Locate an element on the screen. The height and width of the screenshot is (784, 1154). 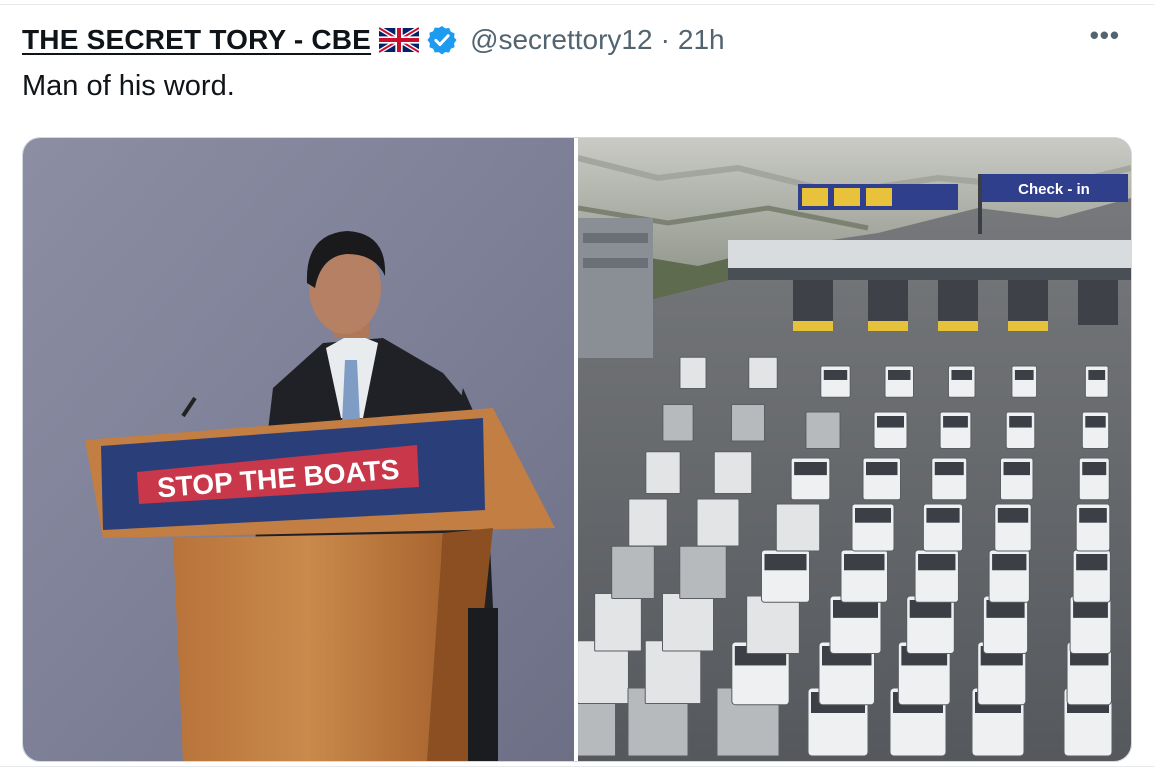
top-divider is located at coordinates (577, 4).